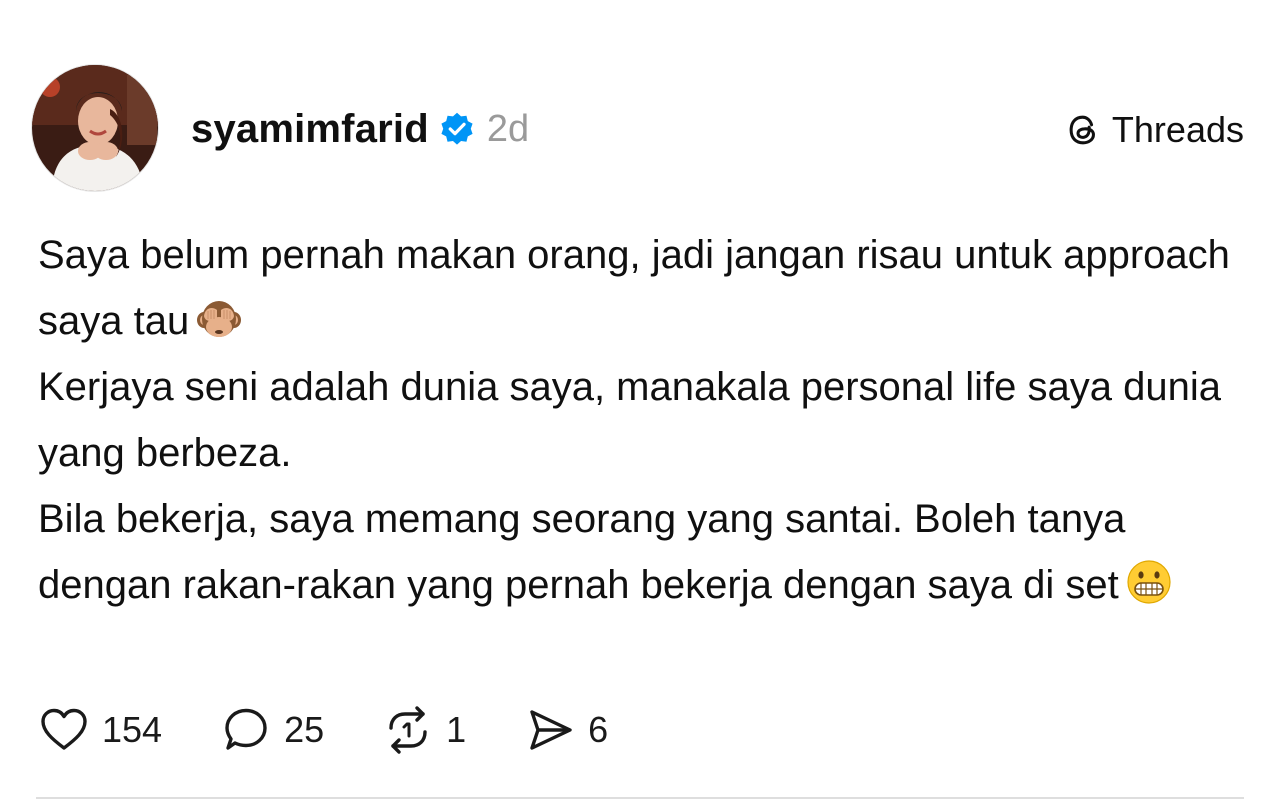 This screenshot has width=1280, height=803. I want to click on see-no-evil-monkey-icon, so click(219, 318).